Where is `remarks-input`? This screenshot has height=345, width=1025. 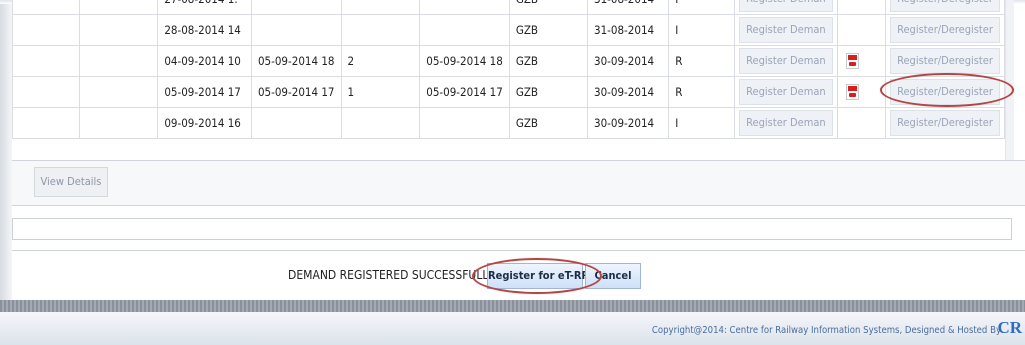 remarks-input is located at coordinates (512, 229).